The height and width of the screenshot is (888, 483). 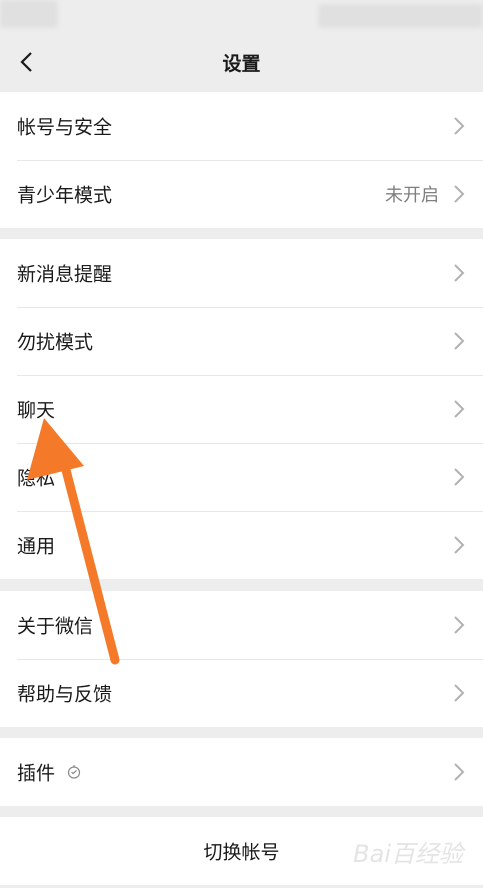 I want to click on row-chat: 聊天, so click(x=241, y=409).